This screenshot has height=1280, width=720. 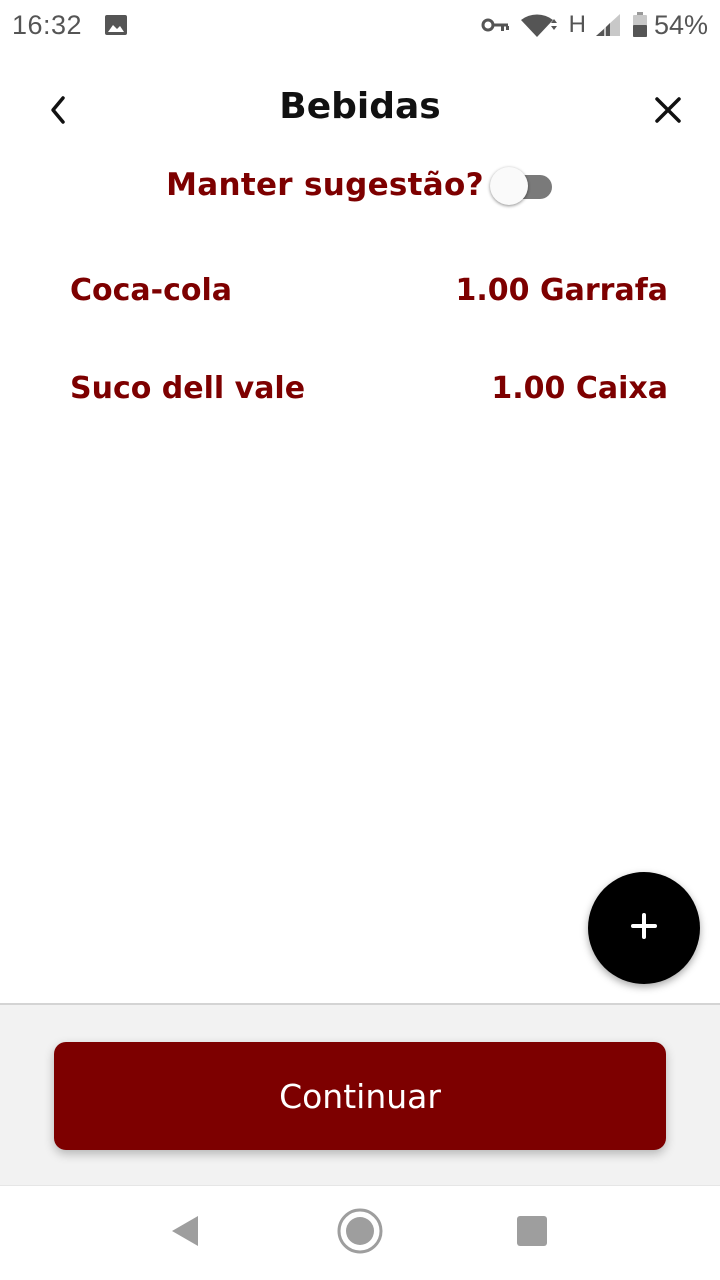 I want to click on app-header: Bebidas, so click(x=360, y=110).